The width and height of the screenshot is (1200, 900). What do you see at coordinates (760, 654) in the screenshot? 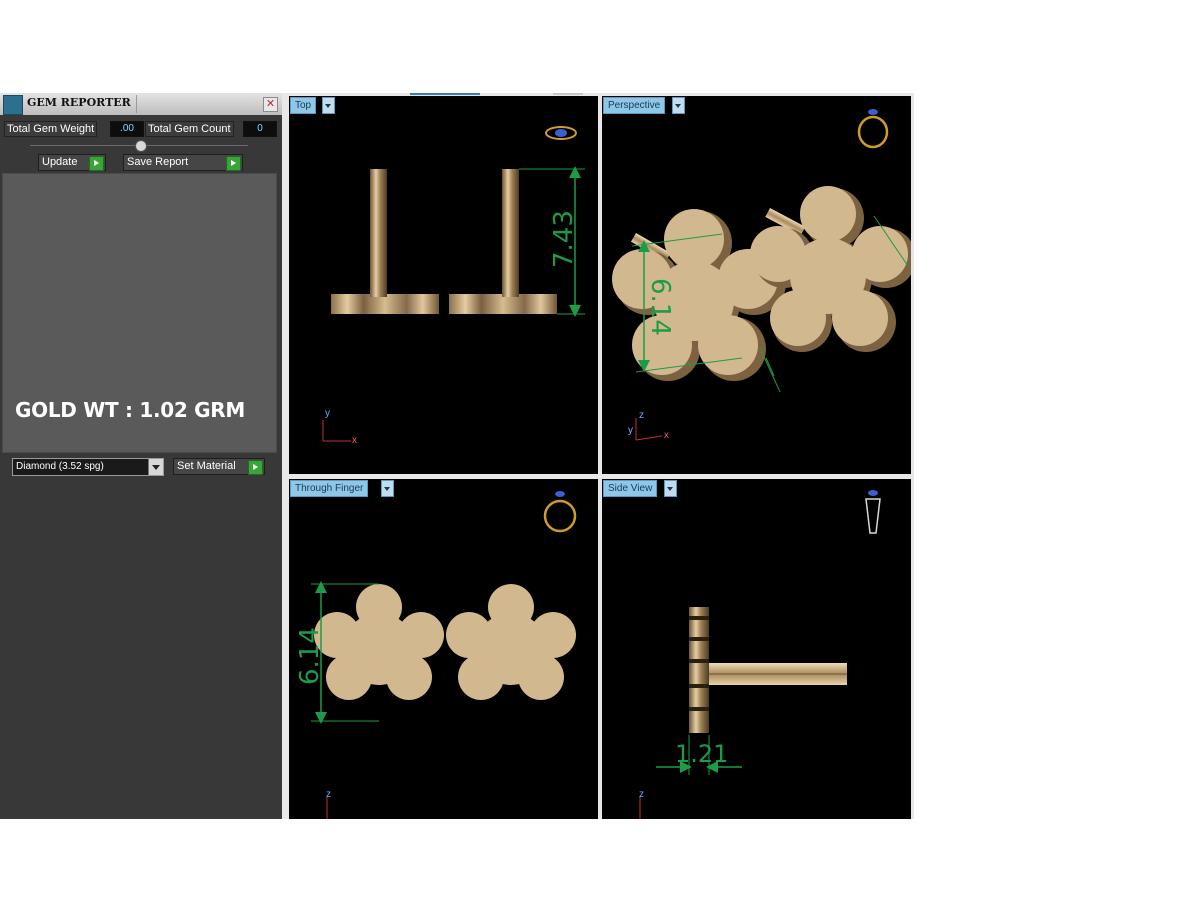
I see `side-view-canvas: 1.21 z` at bounding box center [760, 654].